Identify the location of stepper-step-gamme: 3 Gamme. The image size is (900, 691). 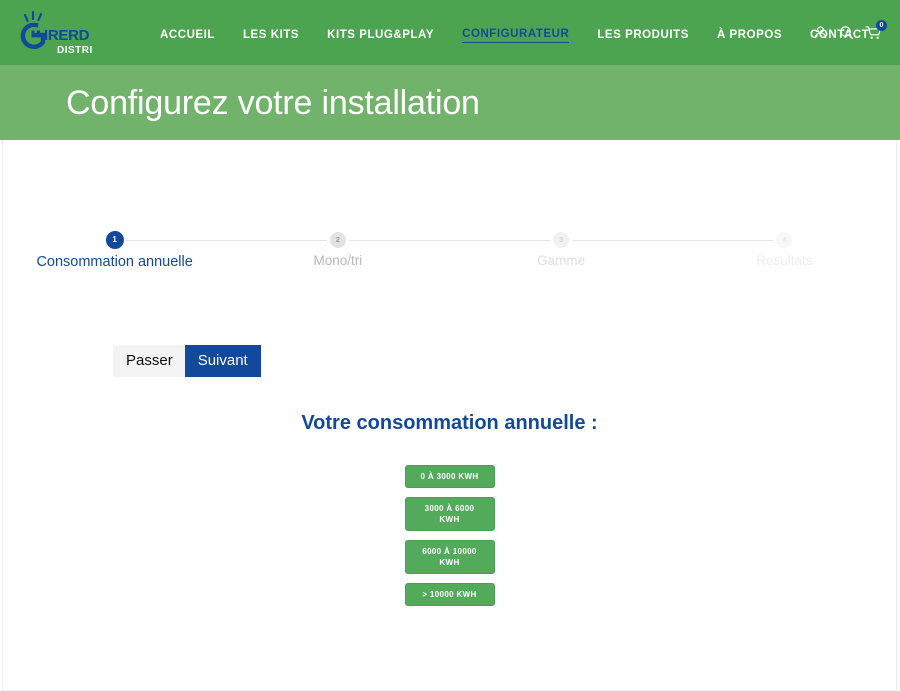
(561, 250).